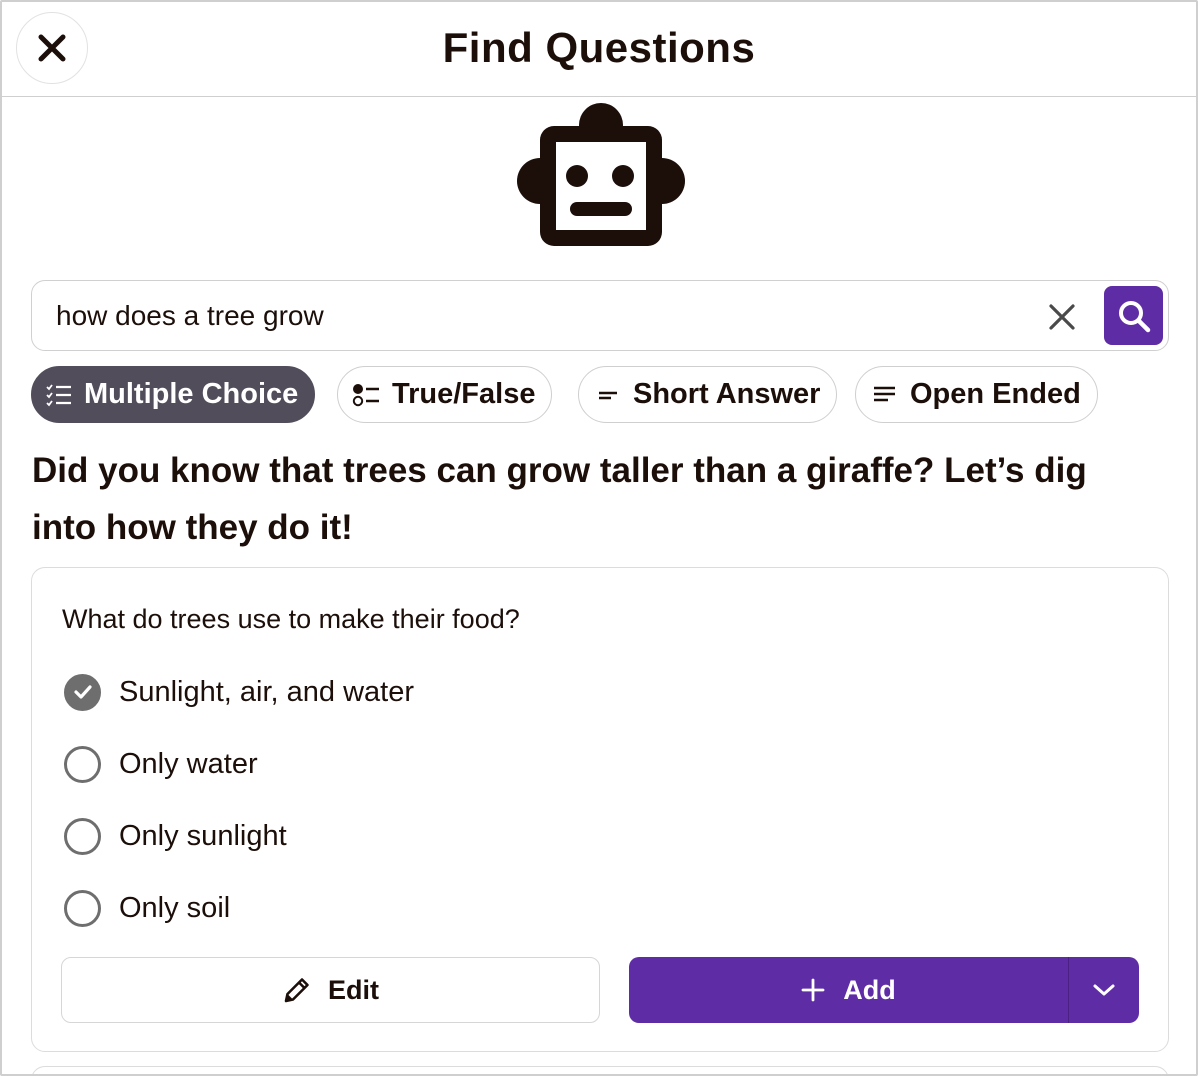 This screenshot has width=1198, height=1076. I want to click on filter-multiple-choice: Multiple Choice, so click(173, 394).